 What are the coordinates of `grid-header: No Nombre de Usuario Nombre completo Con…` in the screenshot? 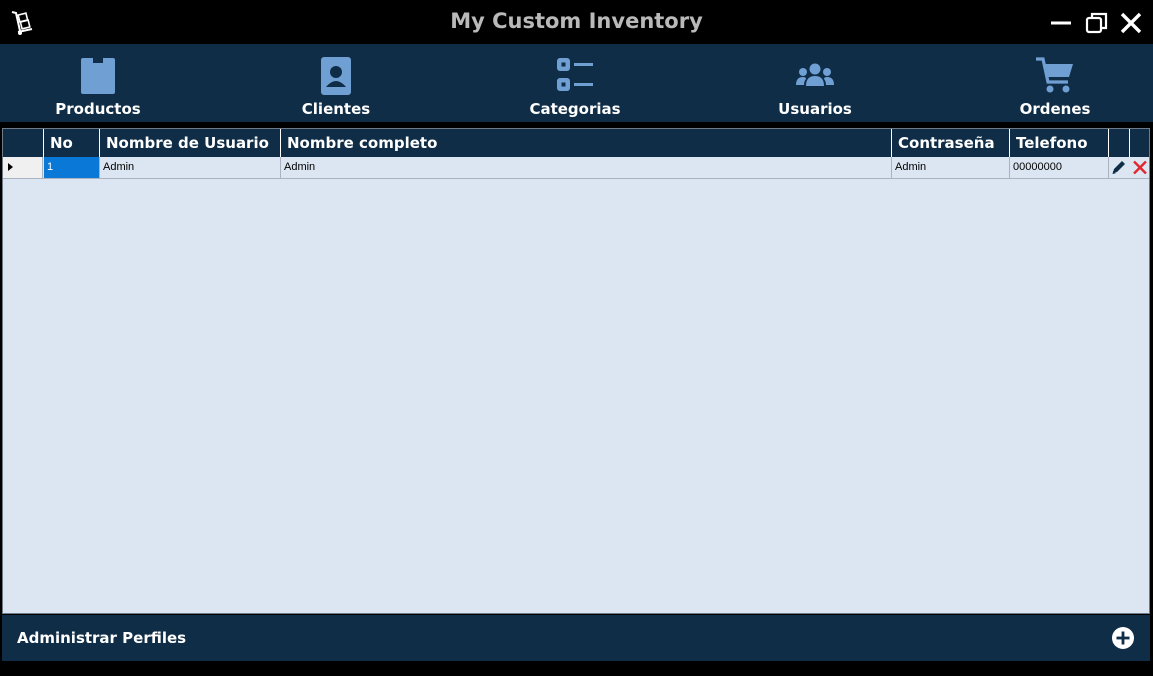 It's located at (576, 143).